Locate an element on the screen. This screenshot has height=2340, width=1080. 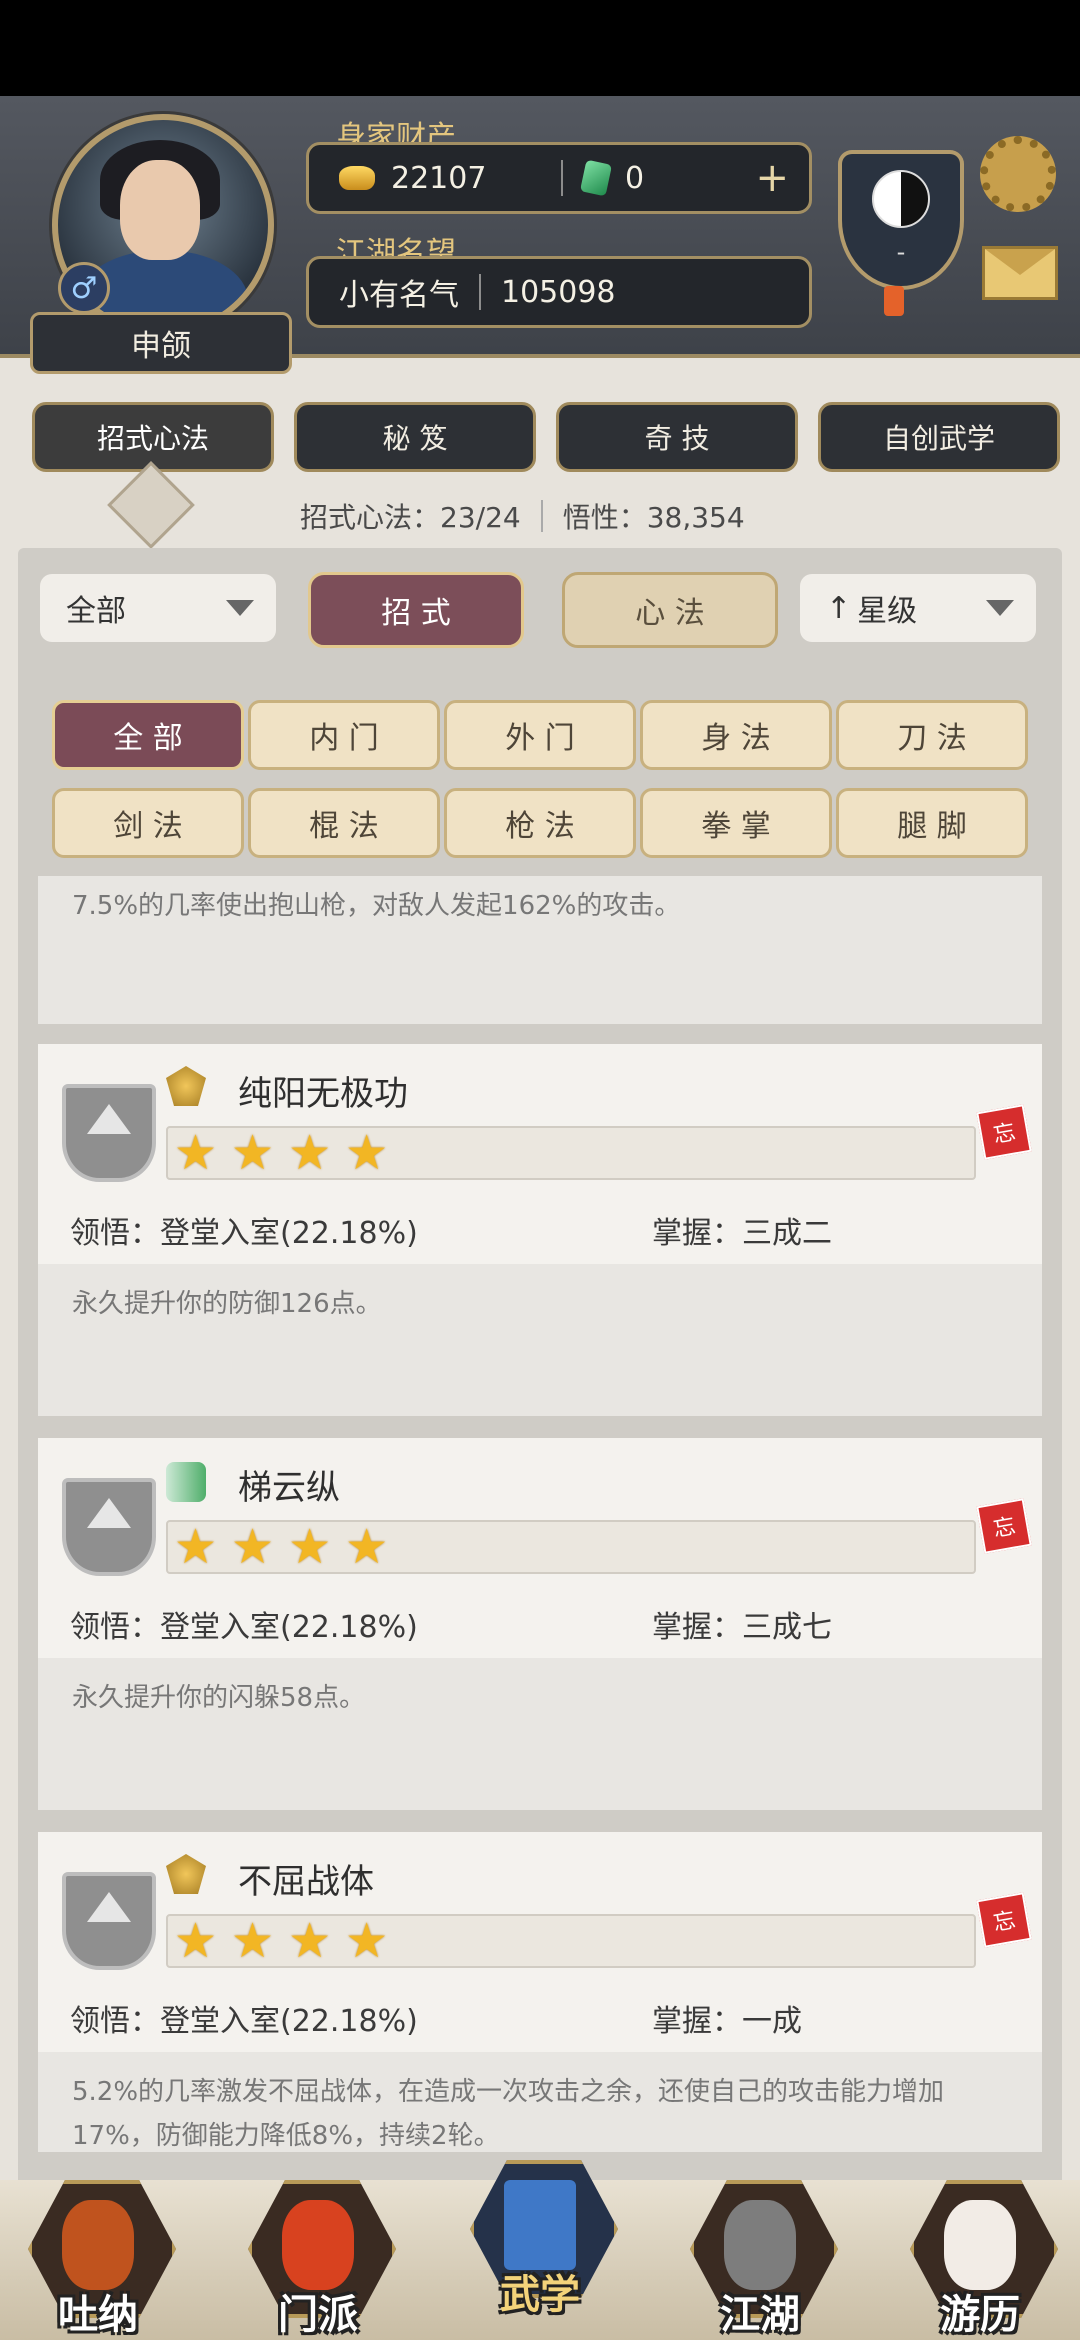
skill-description: 永久提升你的防御126点。 is located at coordinates (540, 1340).